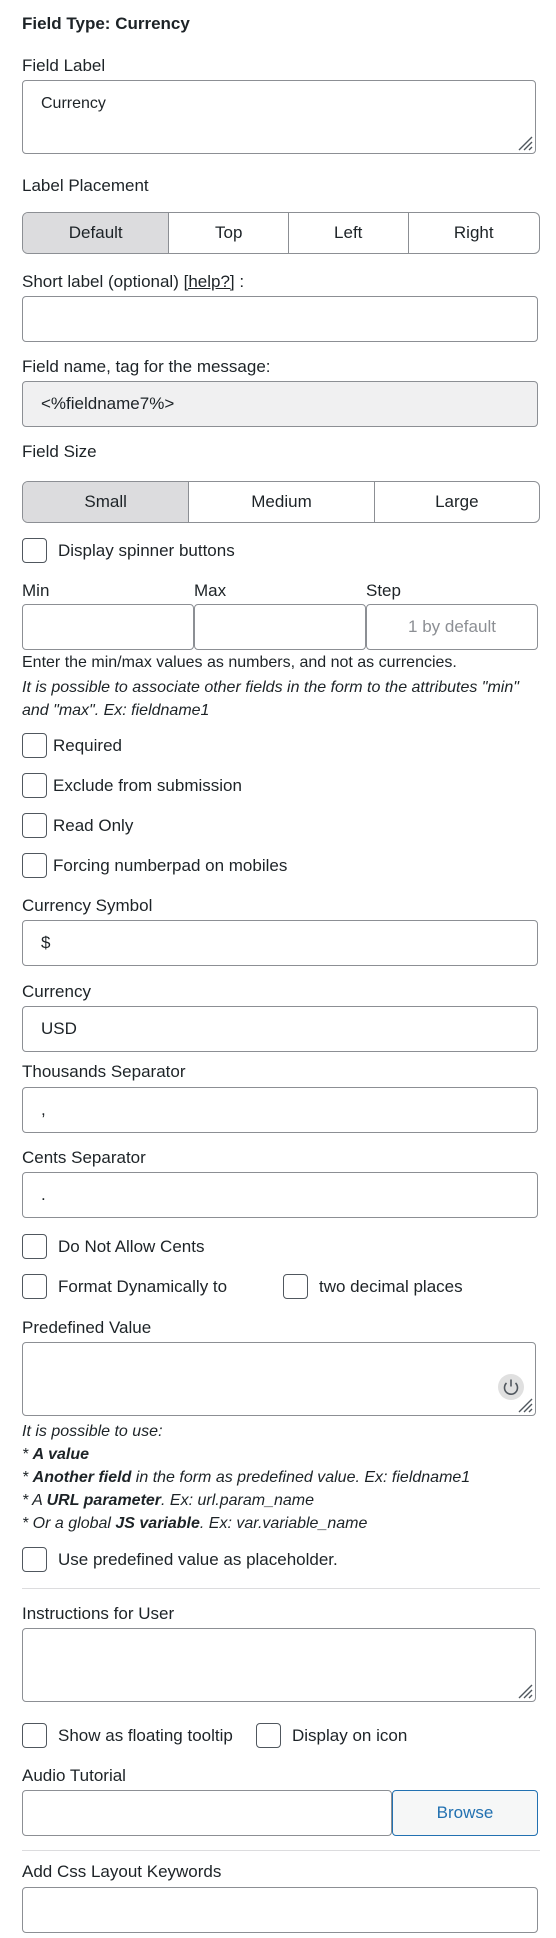  I want to click on cents-value: ., so click(43, 1194).